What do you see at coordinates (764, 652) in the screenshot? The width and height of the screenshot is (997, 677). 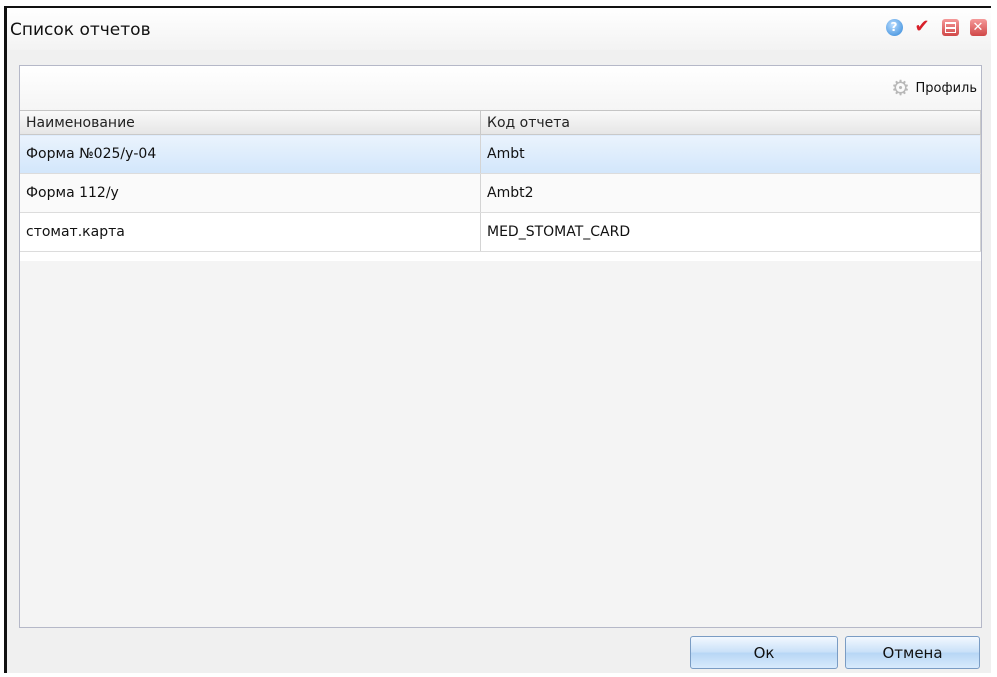 I see `ok-button: Ок` at bounding box center [764, 652].